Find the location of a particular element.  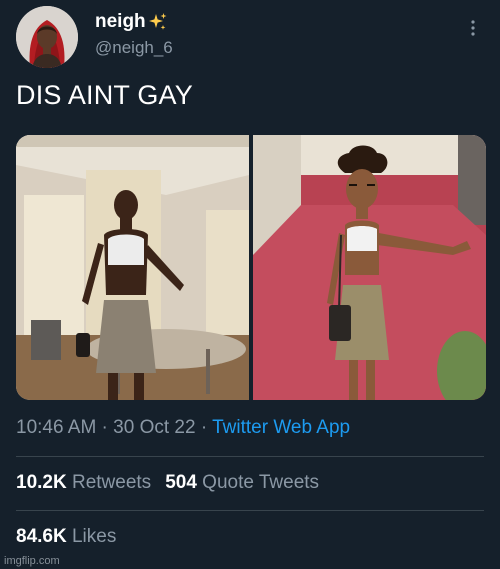

more-options-icon is located at coordinates (473, 29).